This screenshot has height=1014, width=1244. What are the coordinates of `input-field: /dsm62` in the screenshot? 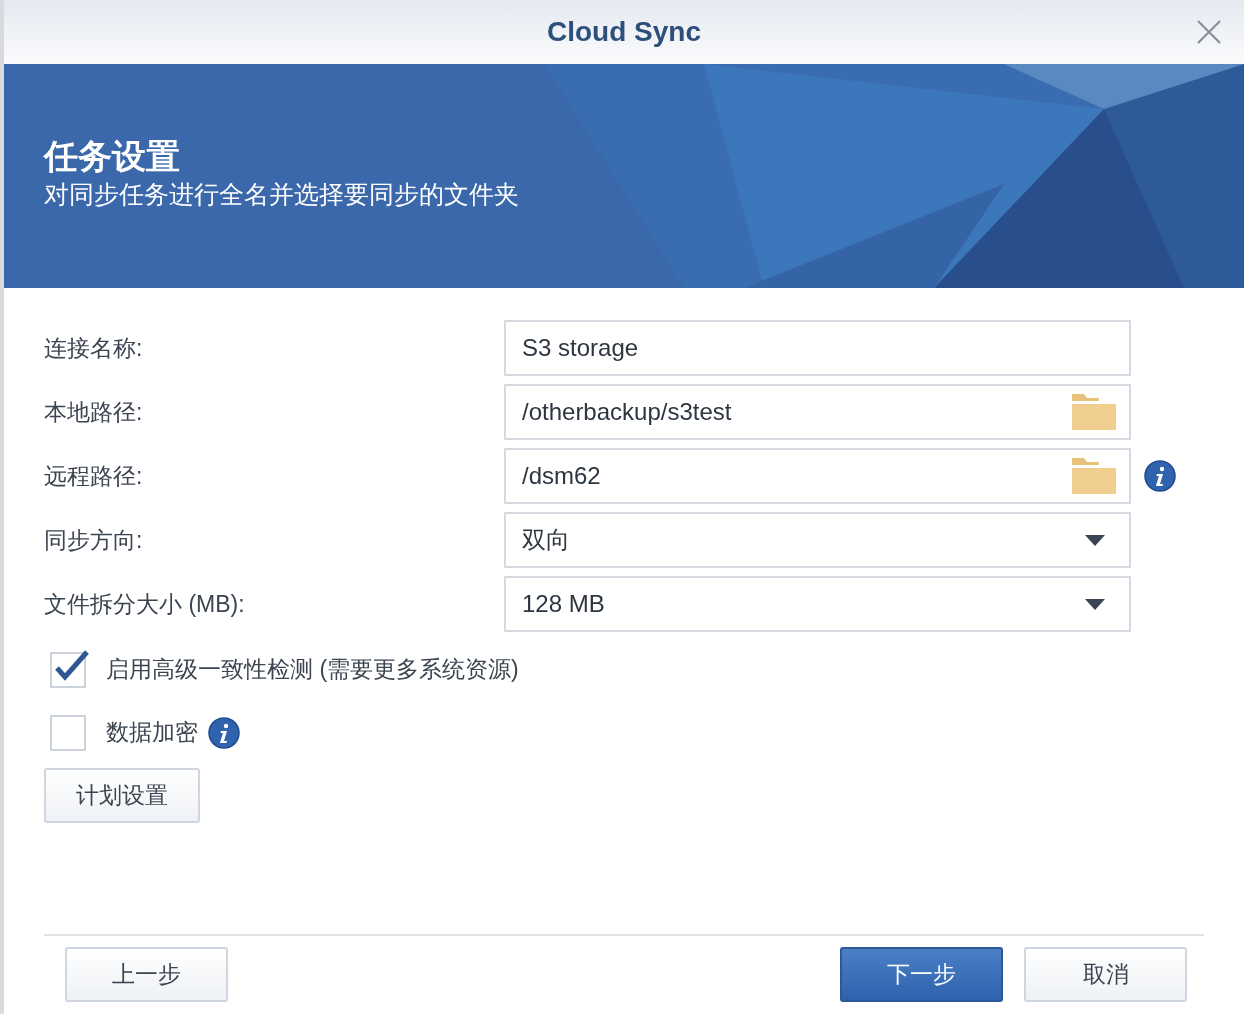 It's located at (817, 476).